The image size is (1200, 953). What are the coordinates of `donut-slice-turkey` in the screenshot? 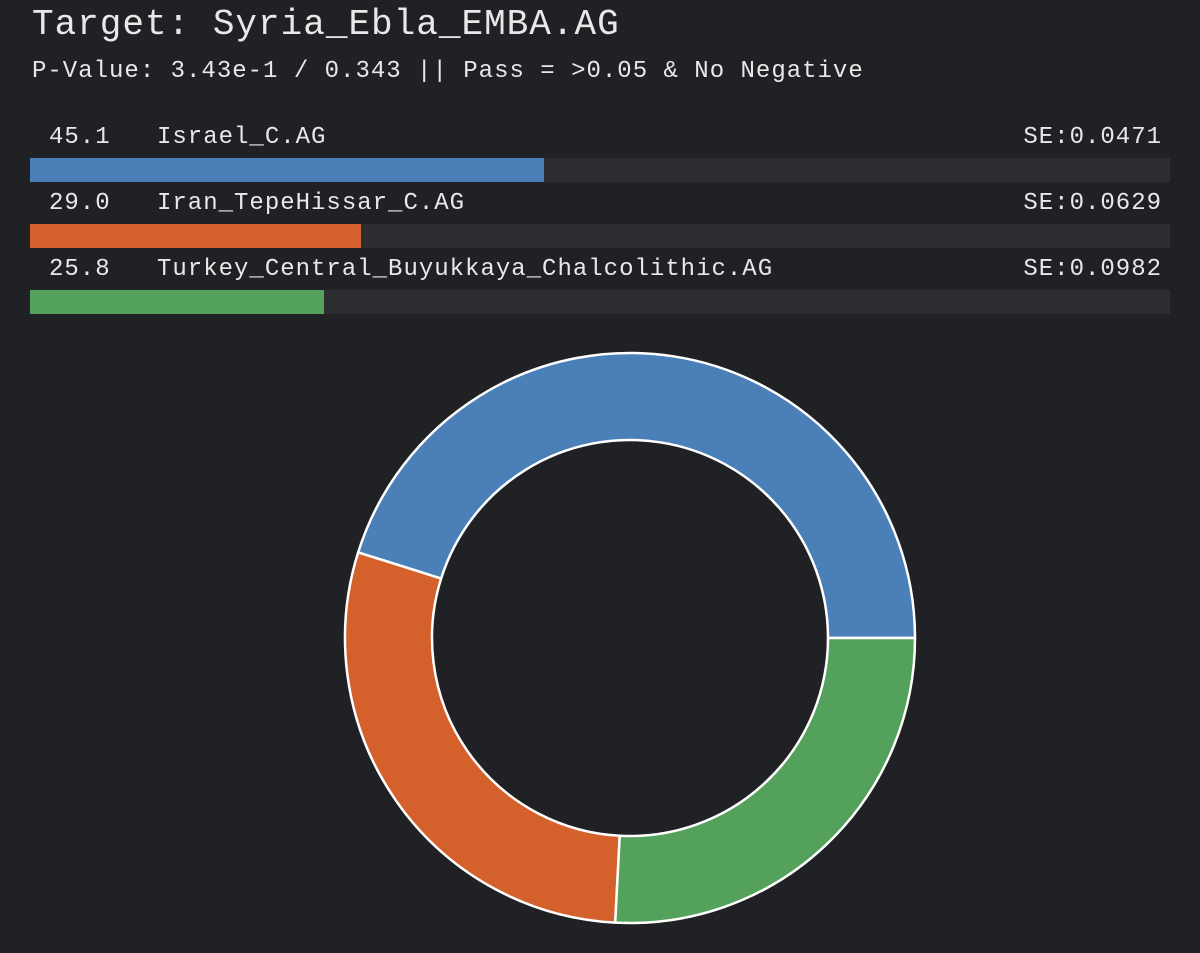 It's located at (765, 780).